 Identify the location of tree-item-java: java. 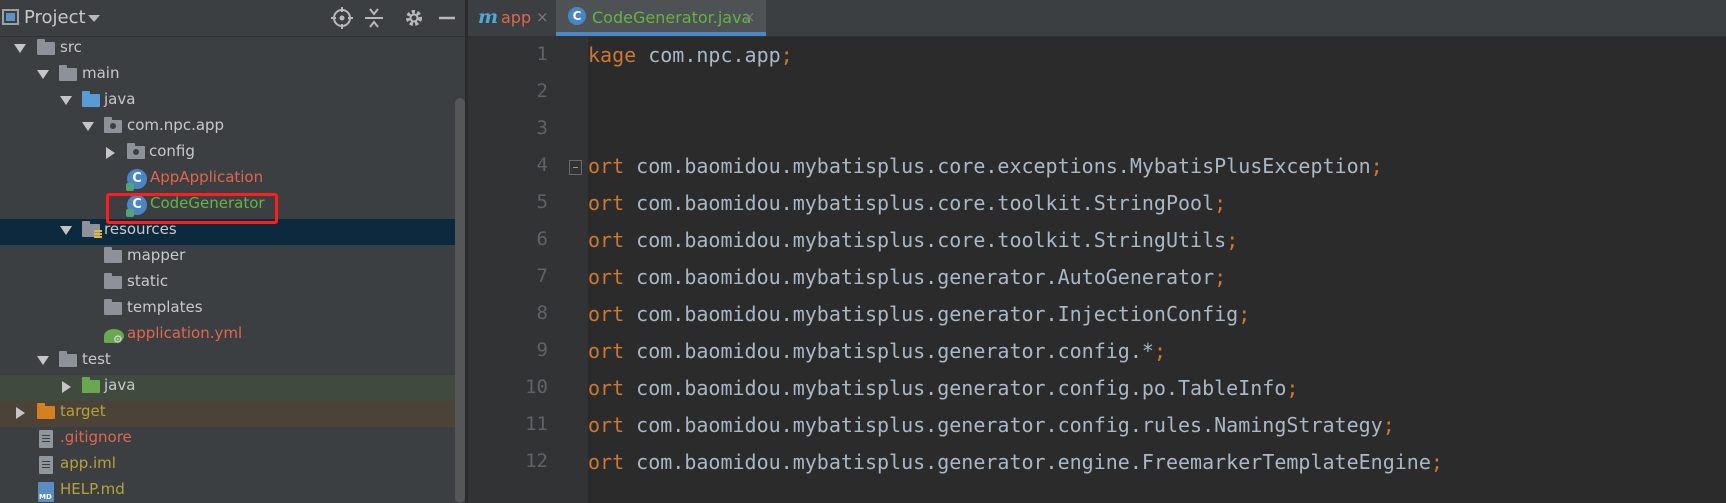
(232, 101).